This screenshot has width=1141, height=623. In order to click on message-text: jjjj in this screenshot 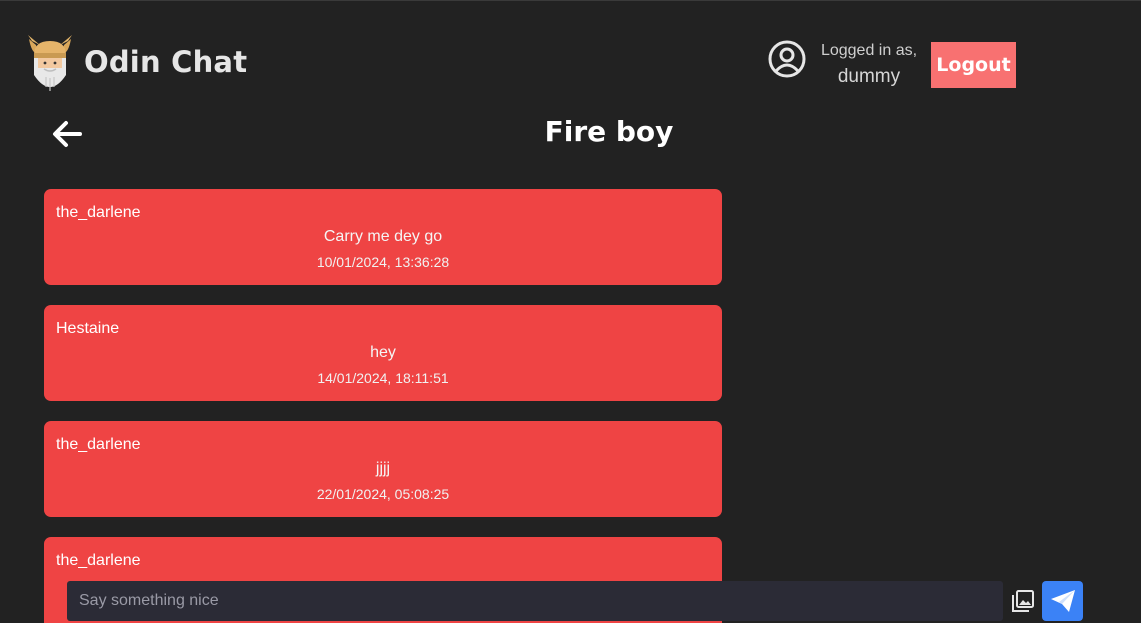, I will do `click(383, 468)`.